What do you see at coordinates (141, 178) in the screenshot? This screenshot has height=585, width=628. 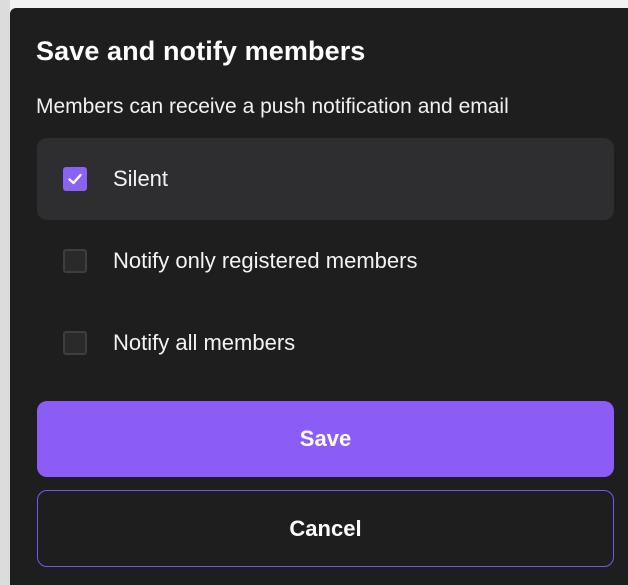 I see `option-silent-label: Silent` at bounding box center [141, 178].